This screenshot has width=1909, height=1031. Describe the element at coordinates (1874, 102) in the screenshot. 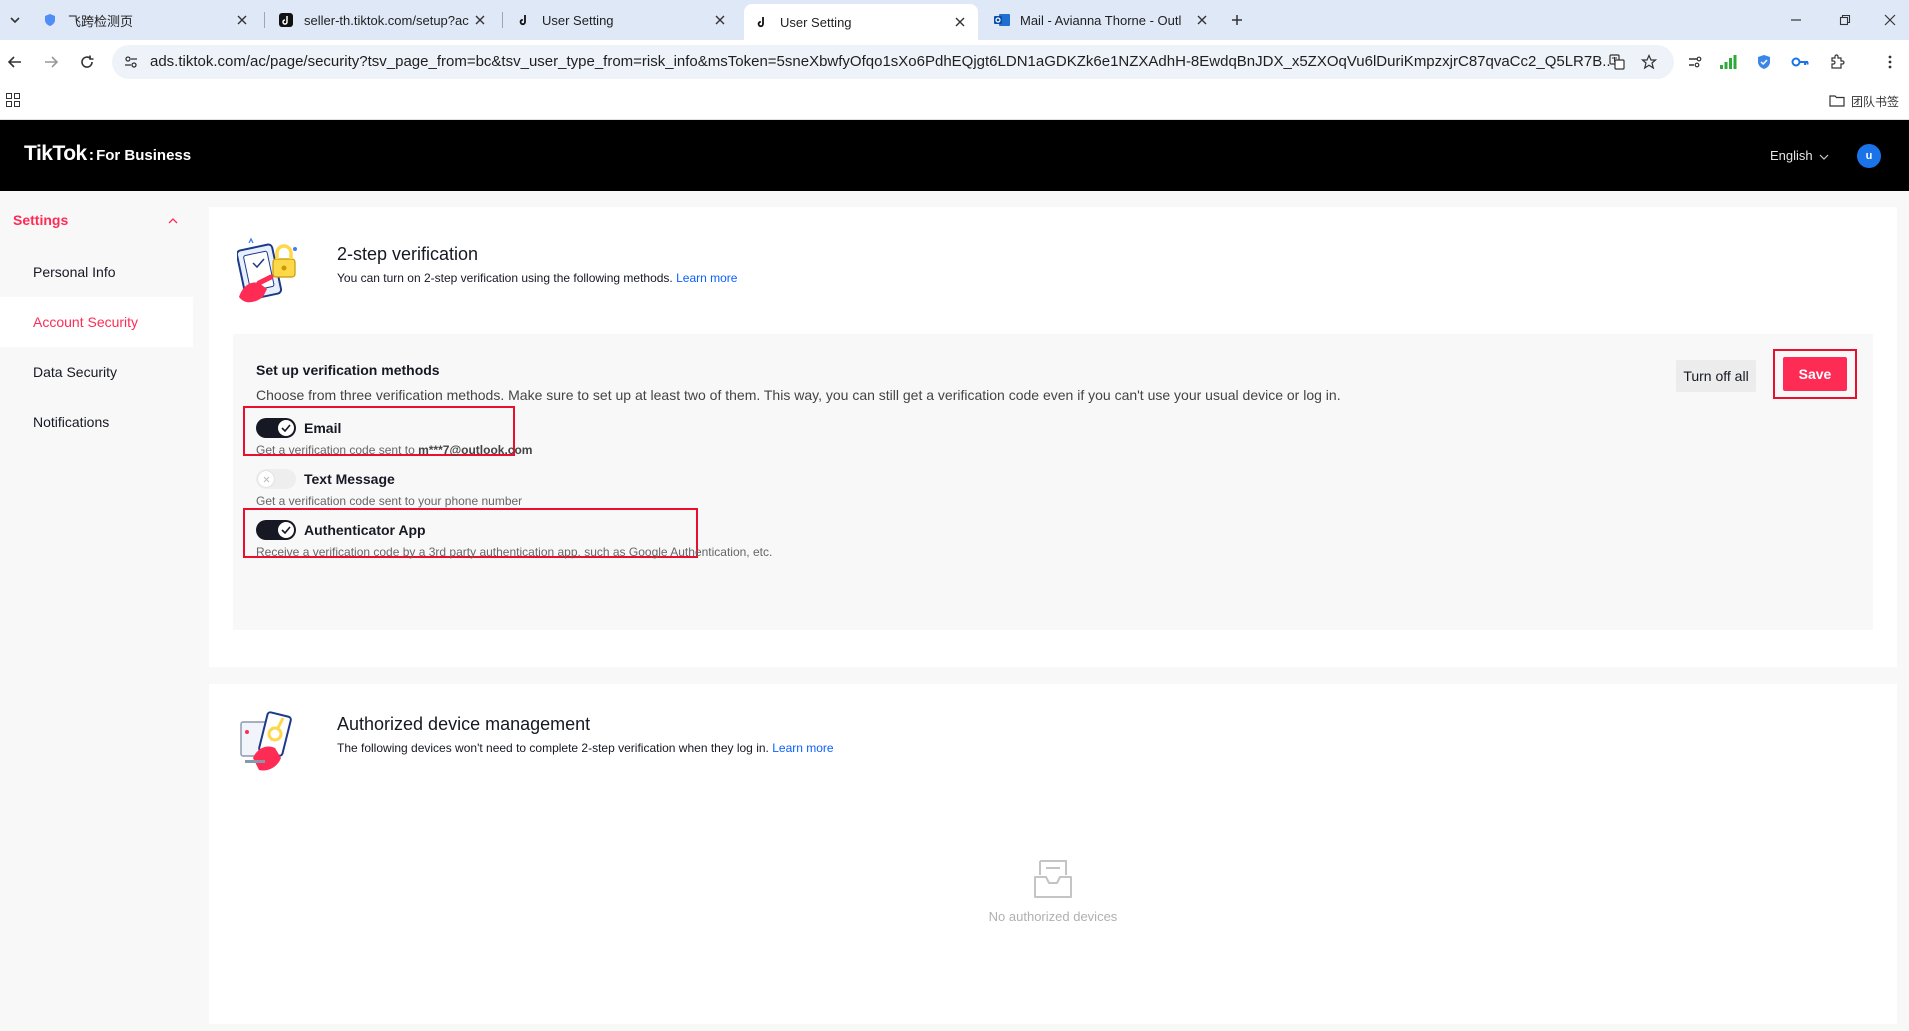

I see `bookmark-folder-label: 团队书签` at that location.